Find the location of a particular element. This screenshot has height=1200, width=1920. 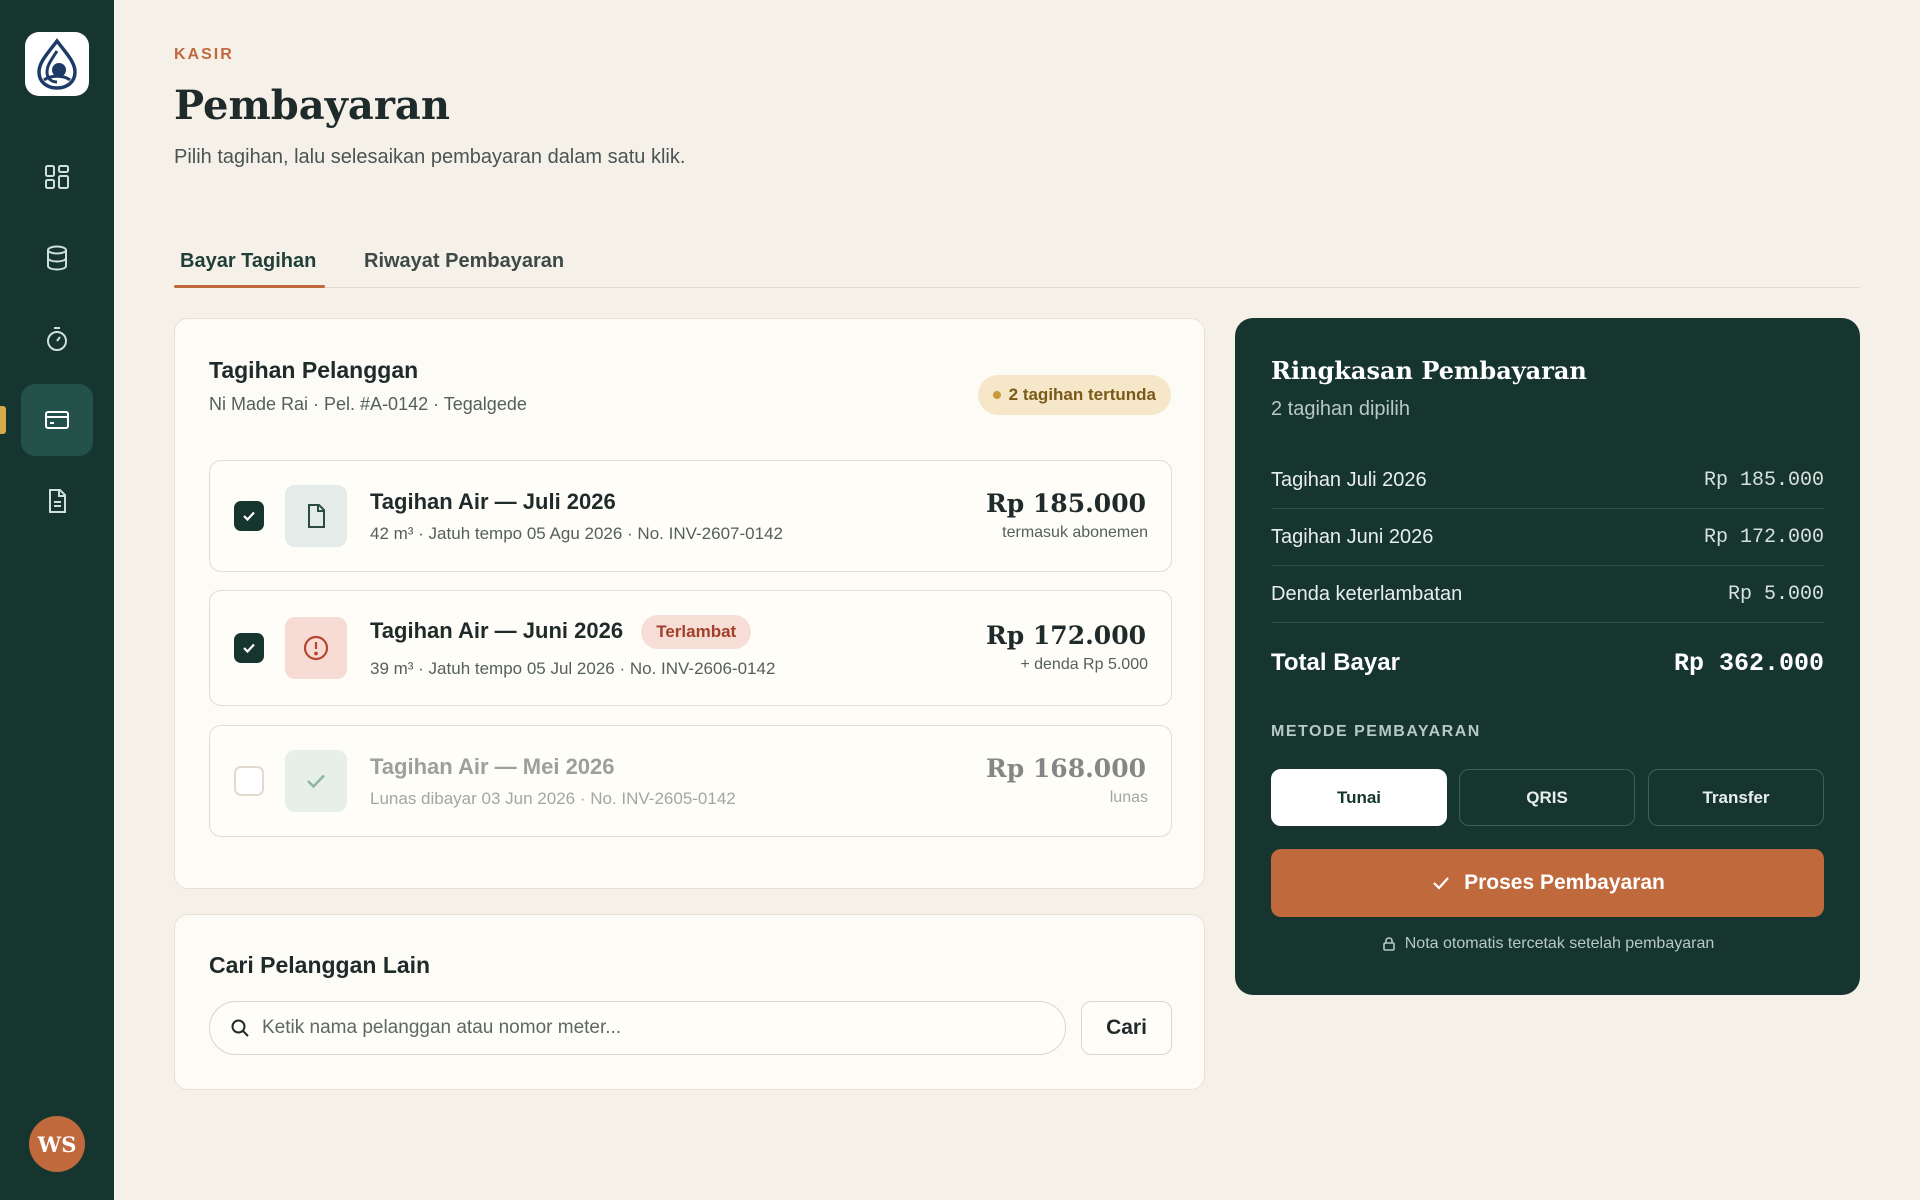

bill-checkbox-juni is located at coordinates (249, 648).